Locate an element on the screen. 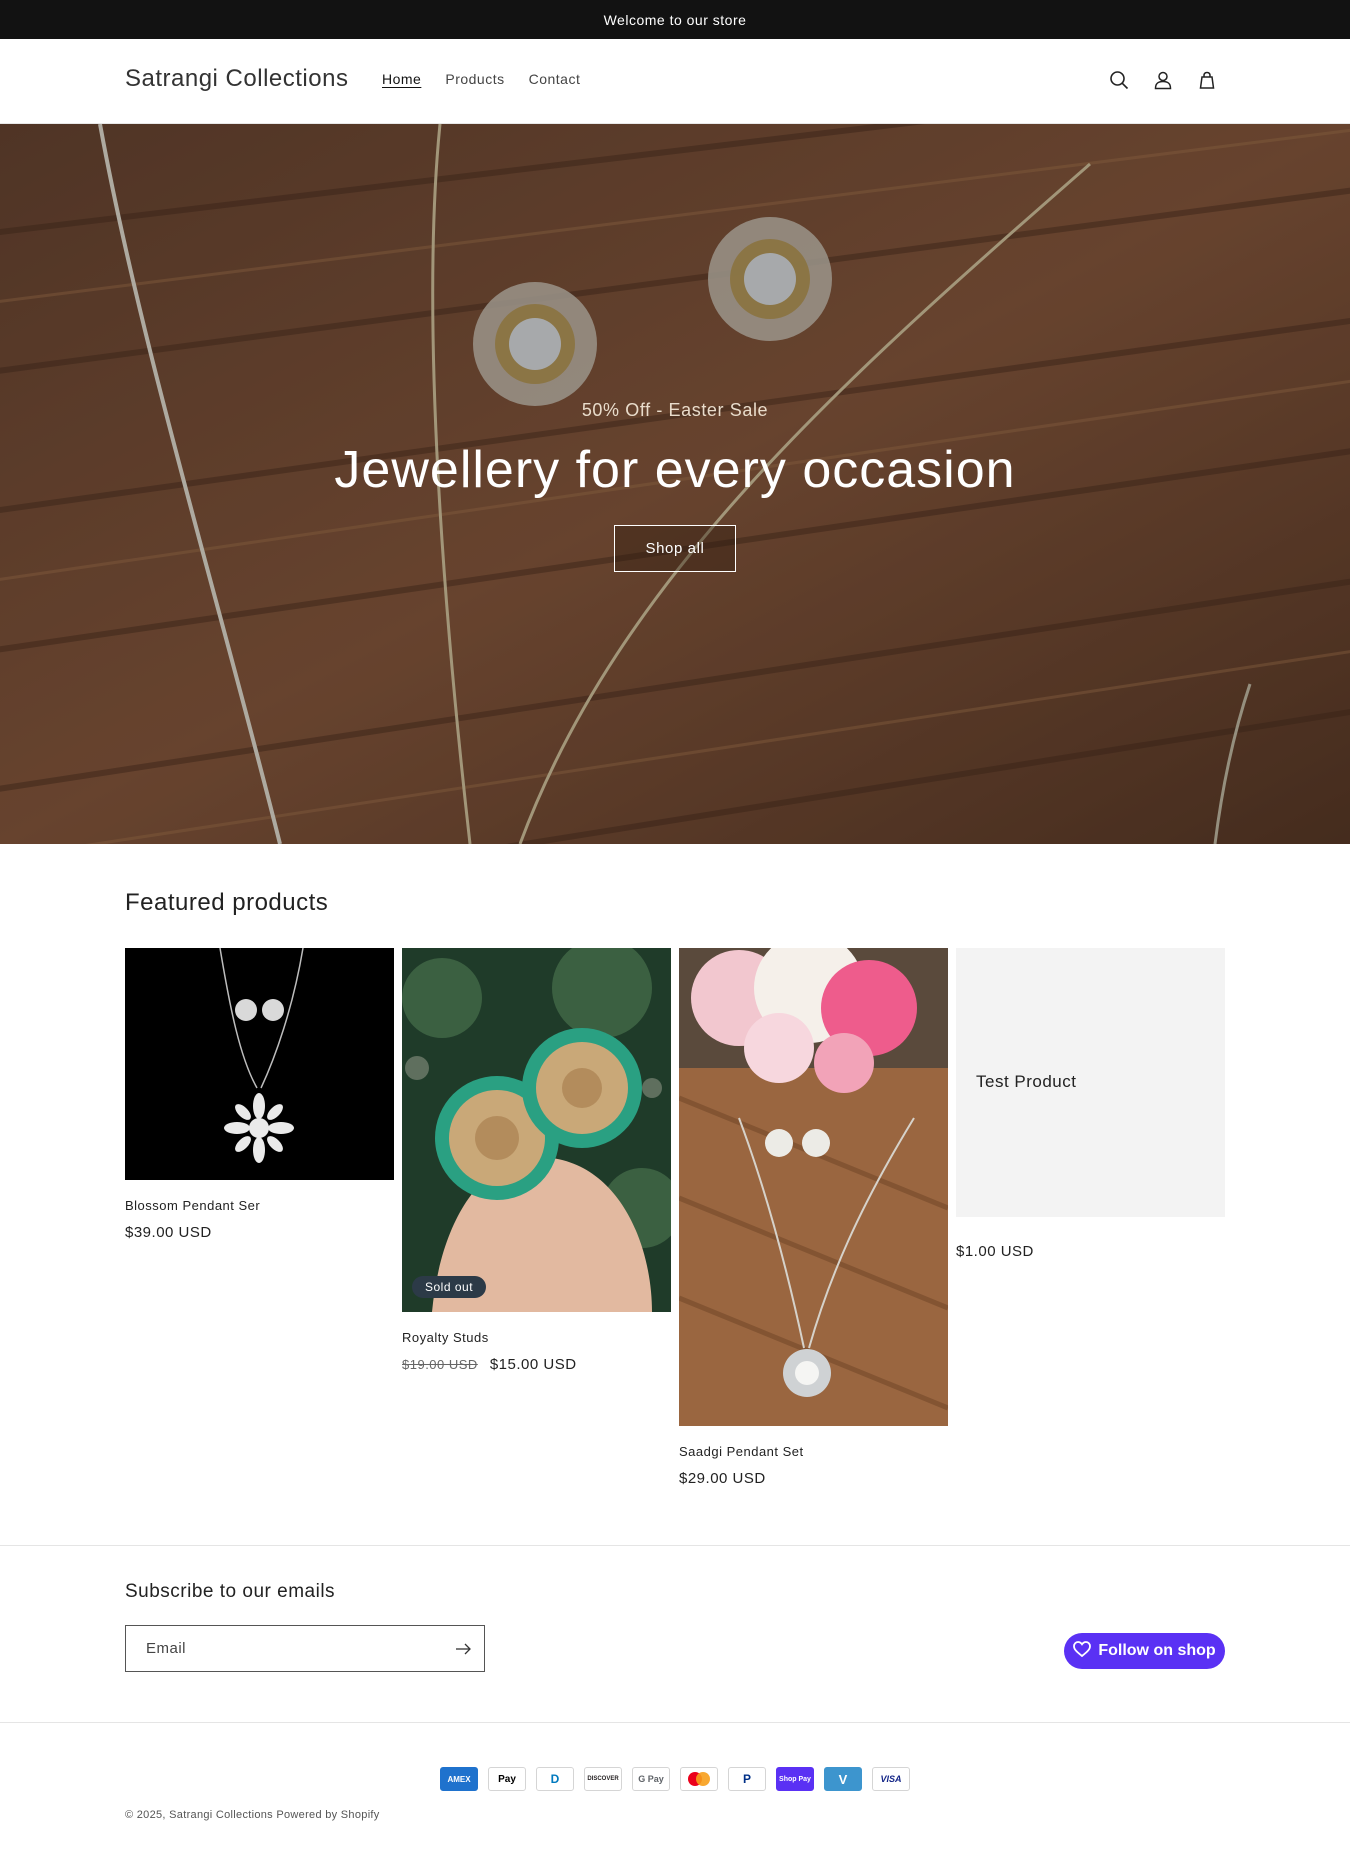 The width and height of the screenshot is (1350, 1864). email-input is located at coordinates (281, 1648).